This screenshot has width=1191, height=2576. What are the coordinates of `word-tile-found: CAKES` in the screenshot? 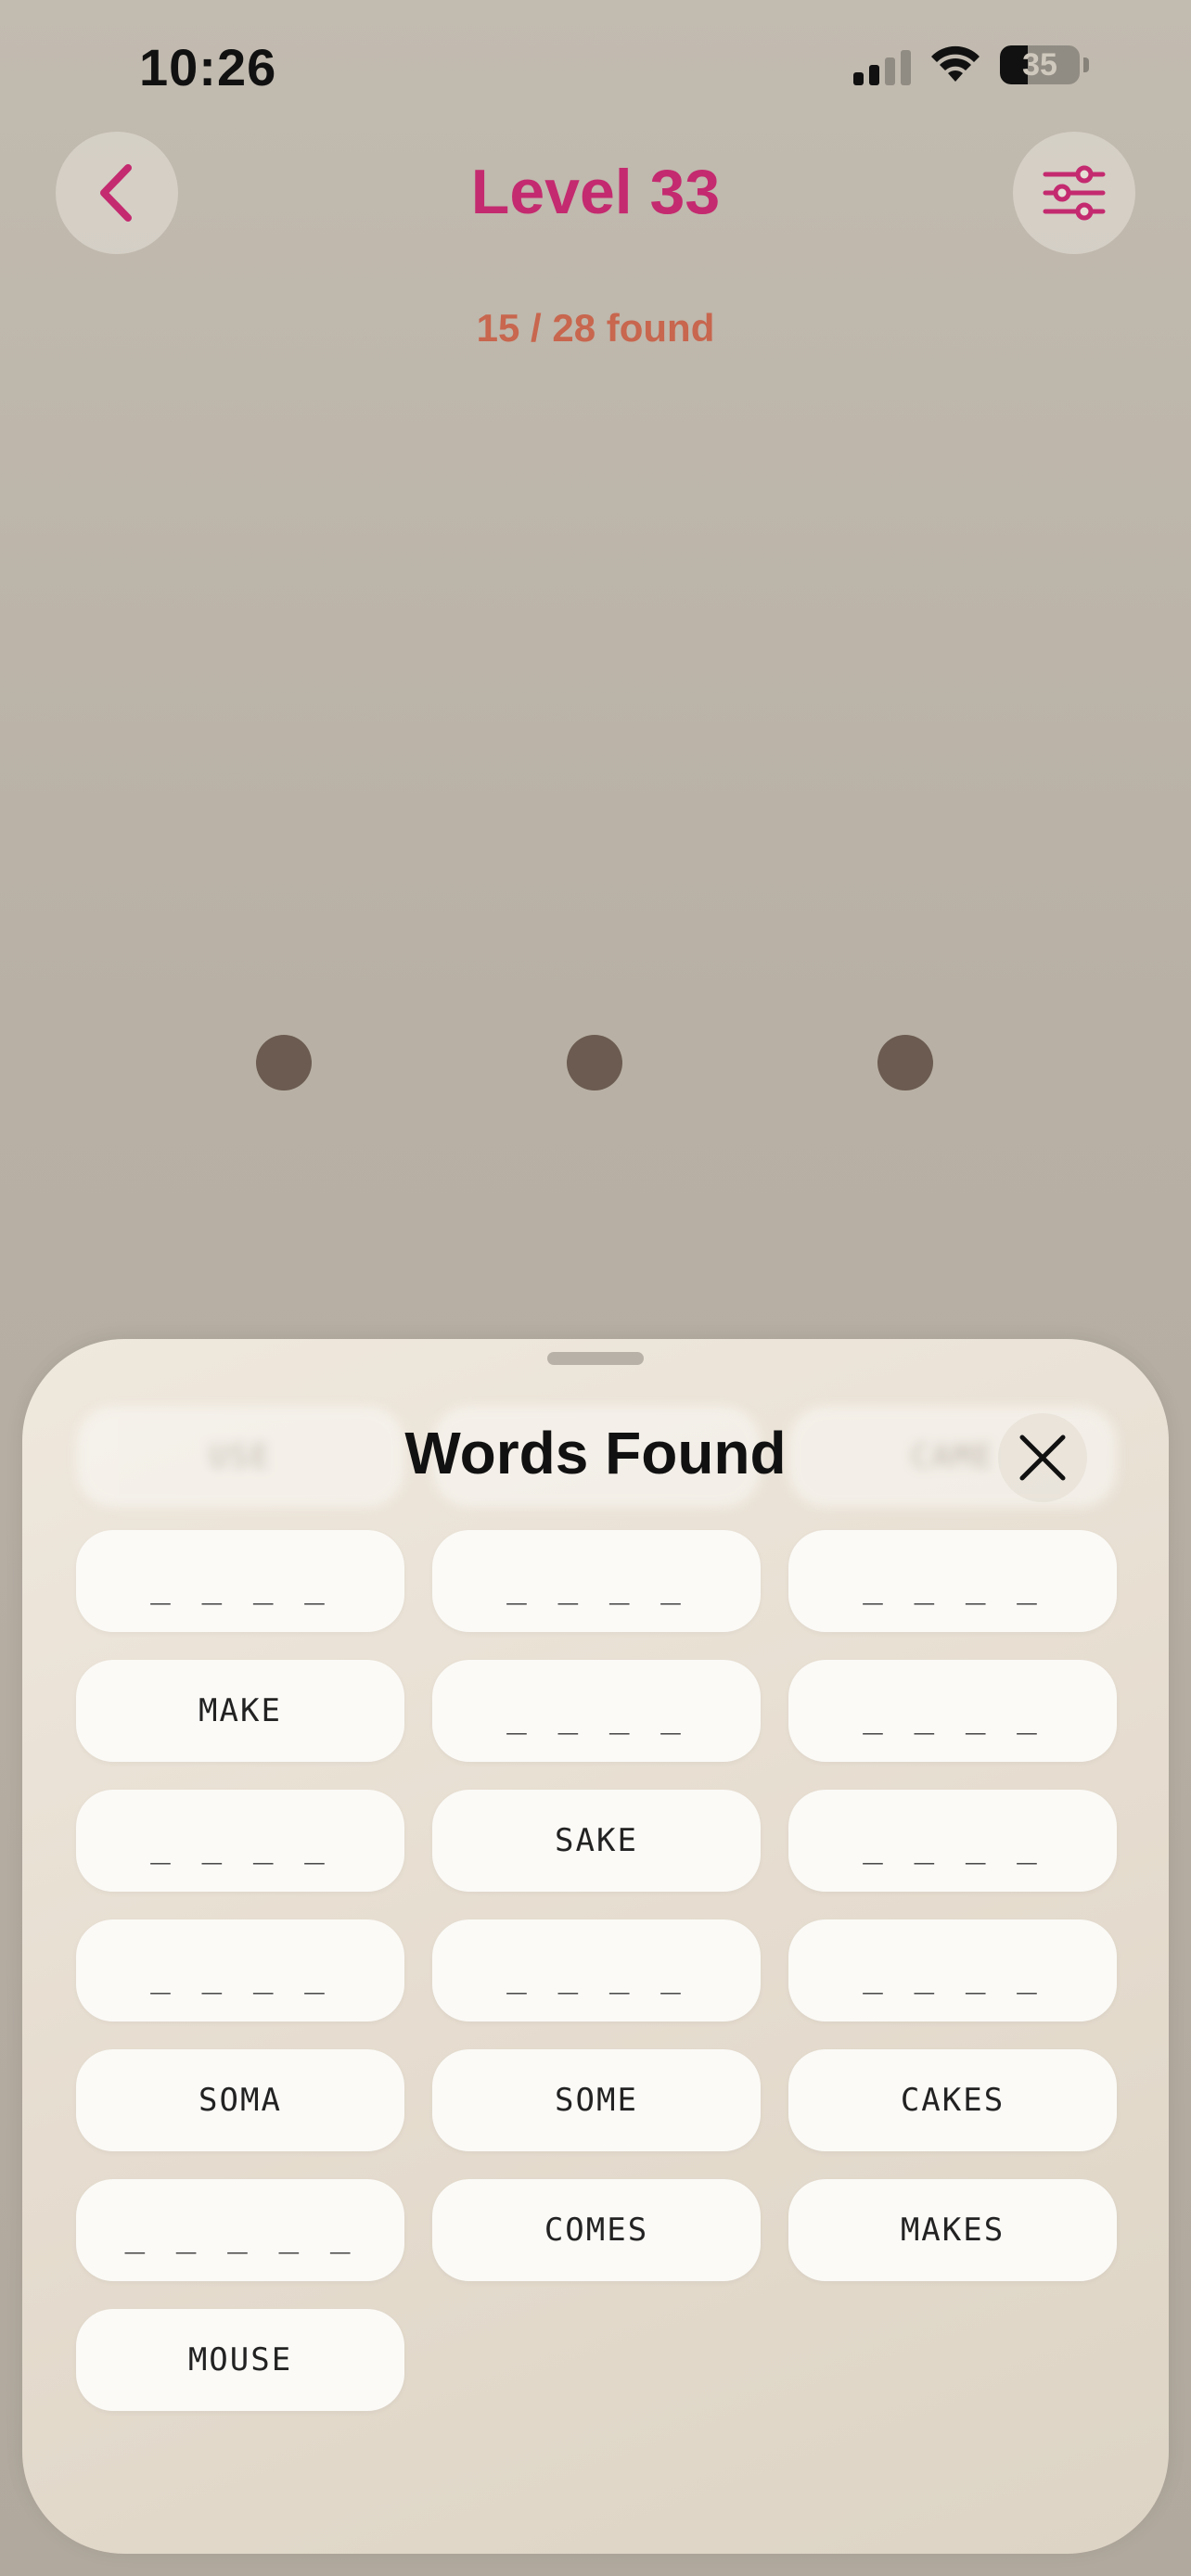 It's located at (952, 2100).